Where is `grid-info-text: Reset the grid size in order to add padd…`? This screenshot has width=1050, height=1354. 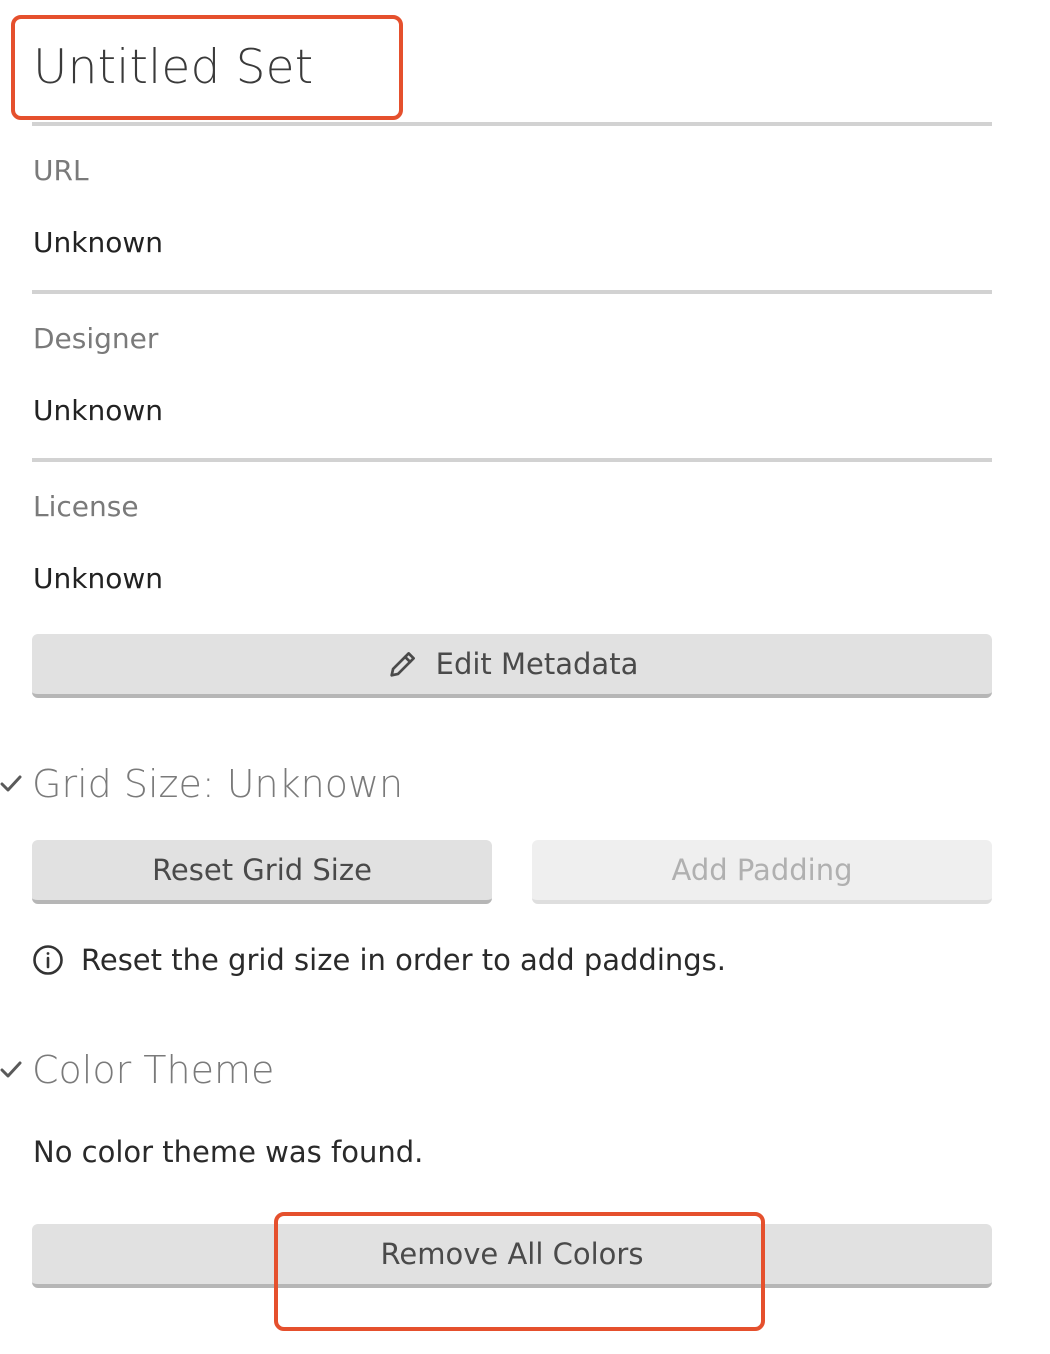 grid-info-text: Reset the grid size in order to add padd… is located at coordinates (404, 960).